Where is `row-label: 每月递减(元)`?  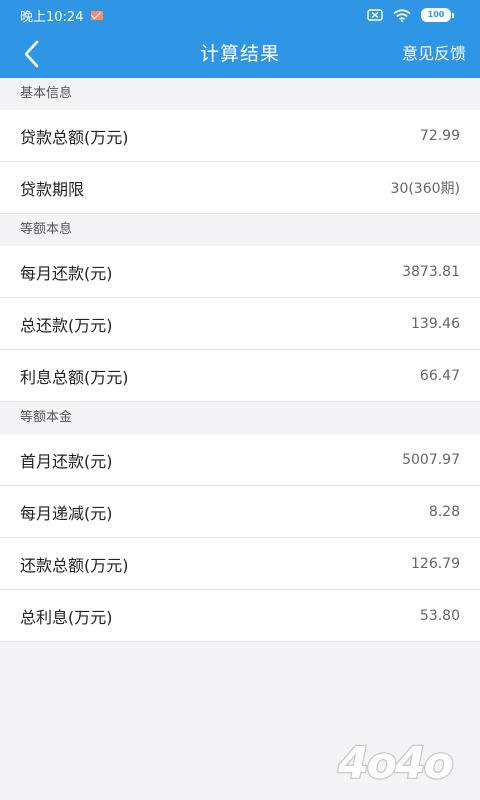
row-label: 每月递减(元) is located at coordinates (66, 513).